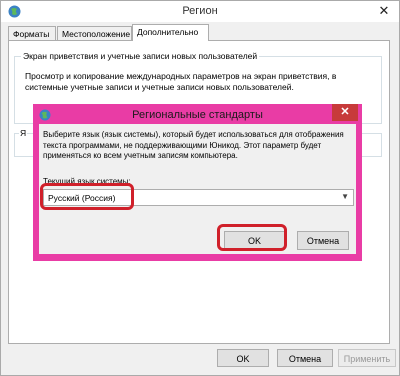  What do you see at coordinates (94, 33) in the screenshot?
I see `tab-location: Местоположение` at bounding box center [94, 33].